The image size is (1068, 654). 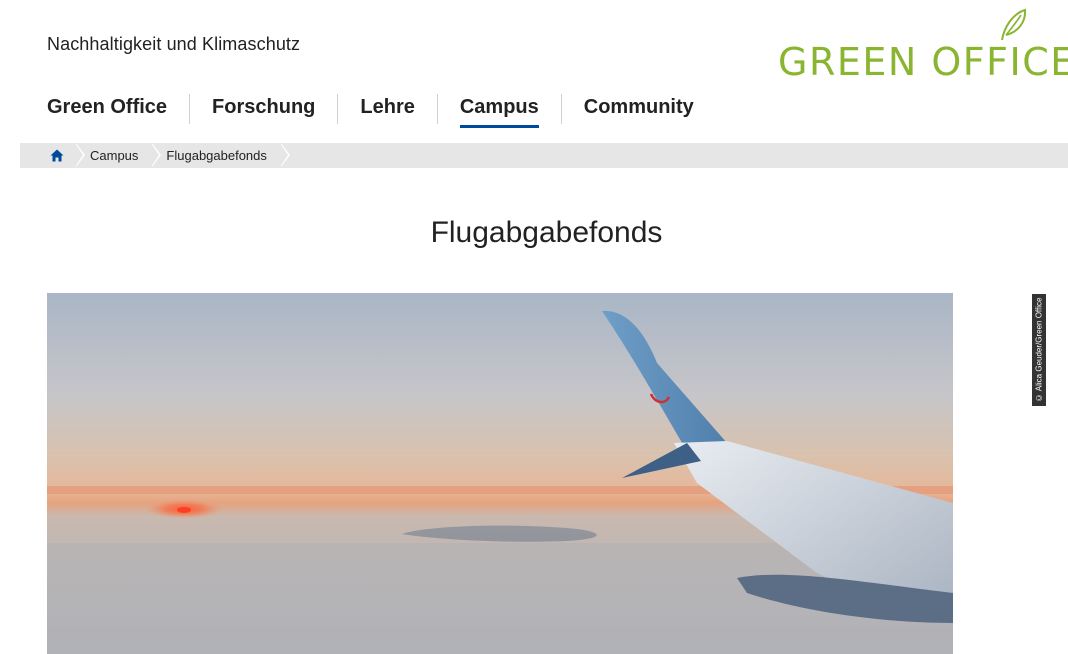 What do you see at coordinates (107, 109) in the screenshot?
I see `nav-item-green-office: Green Office` at bounding box center [107, 109].